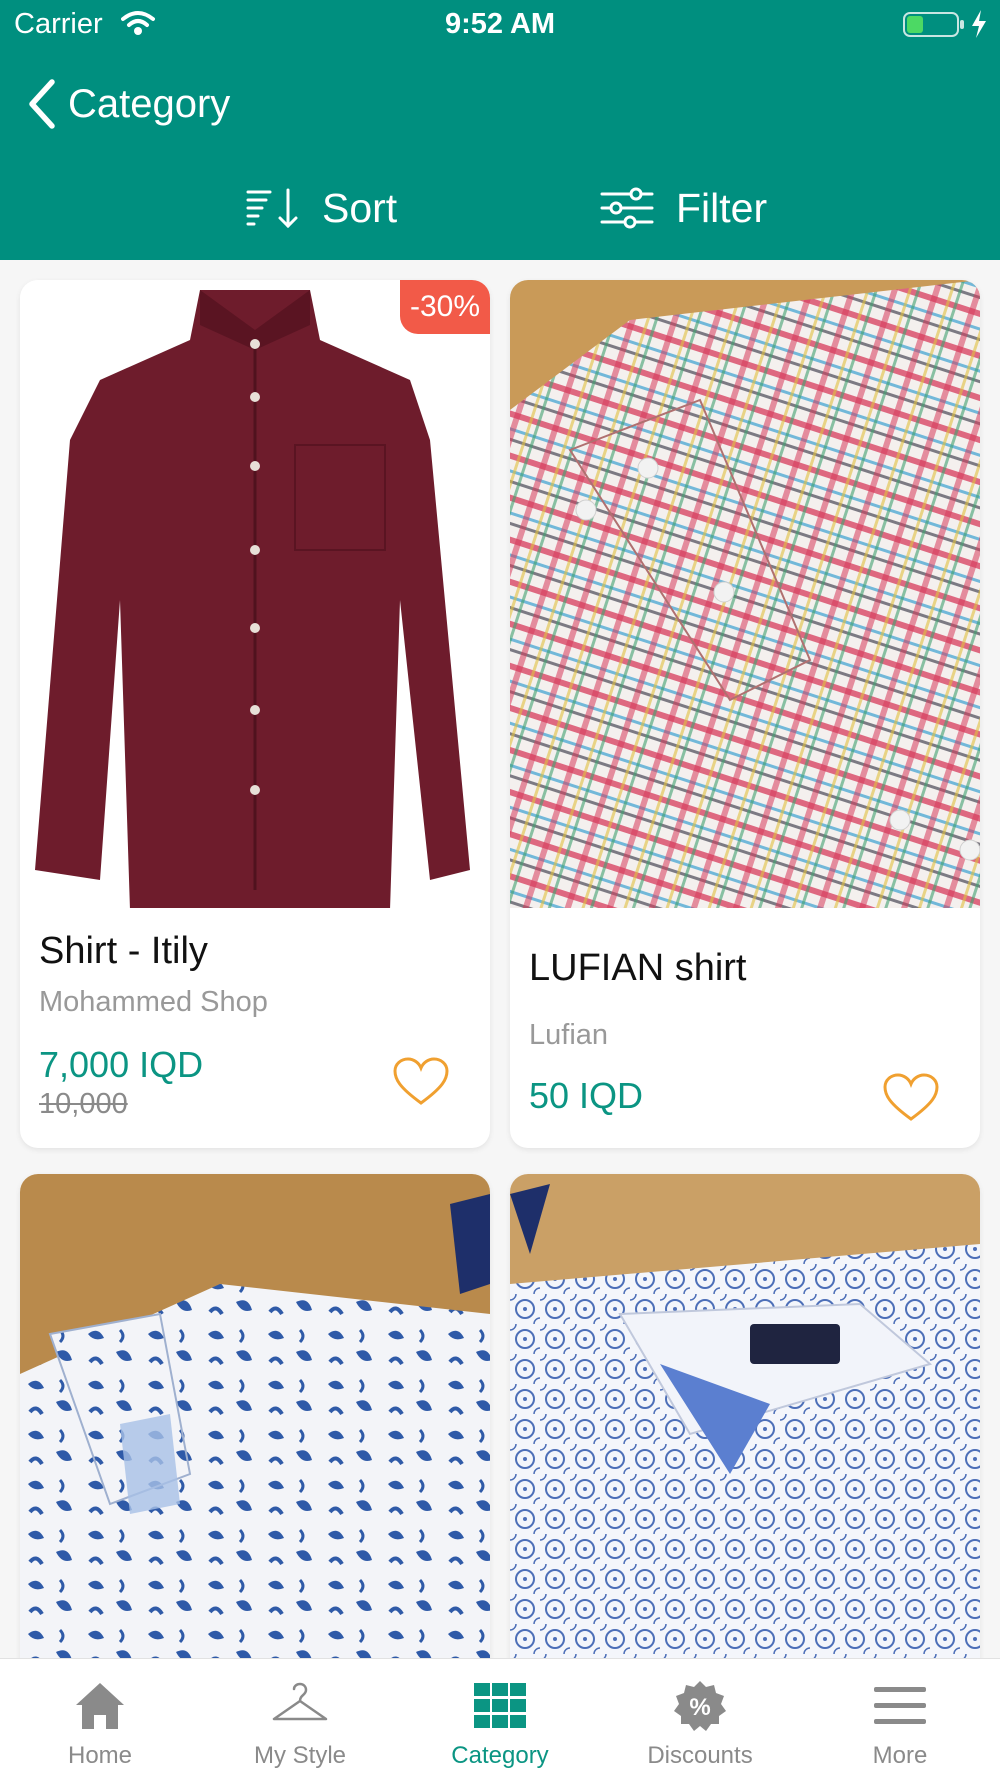 This screenshot has width=1000, height=1778. I want to click on filter-label: Filter, so click(722, 207).